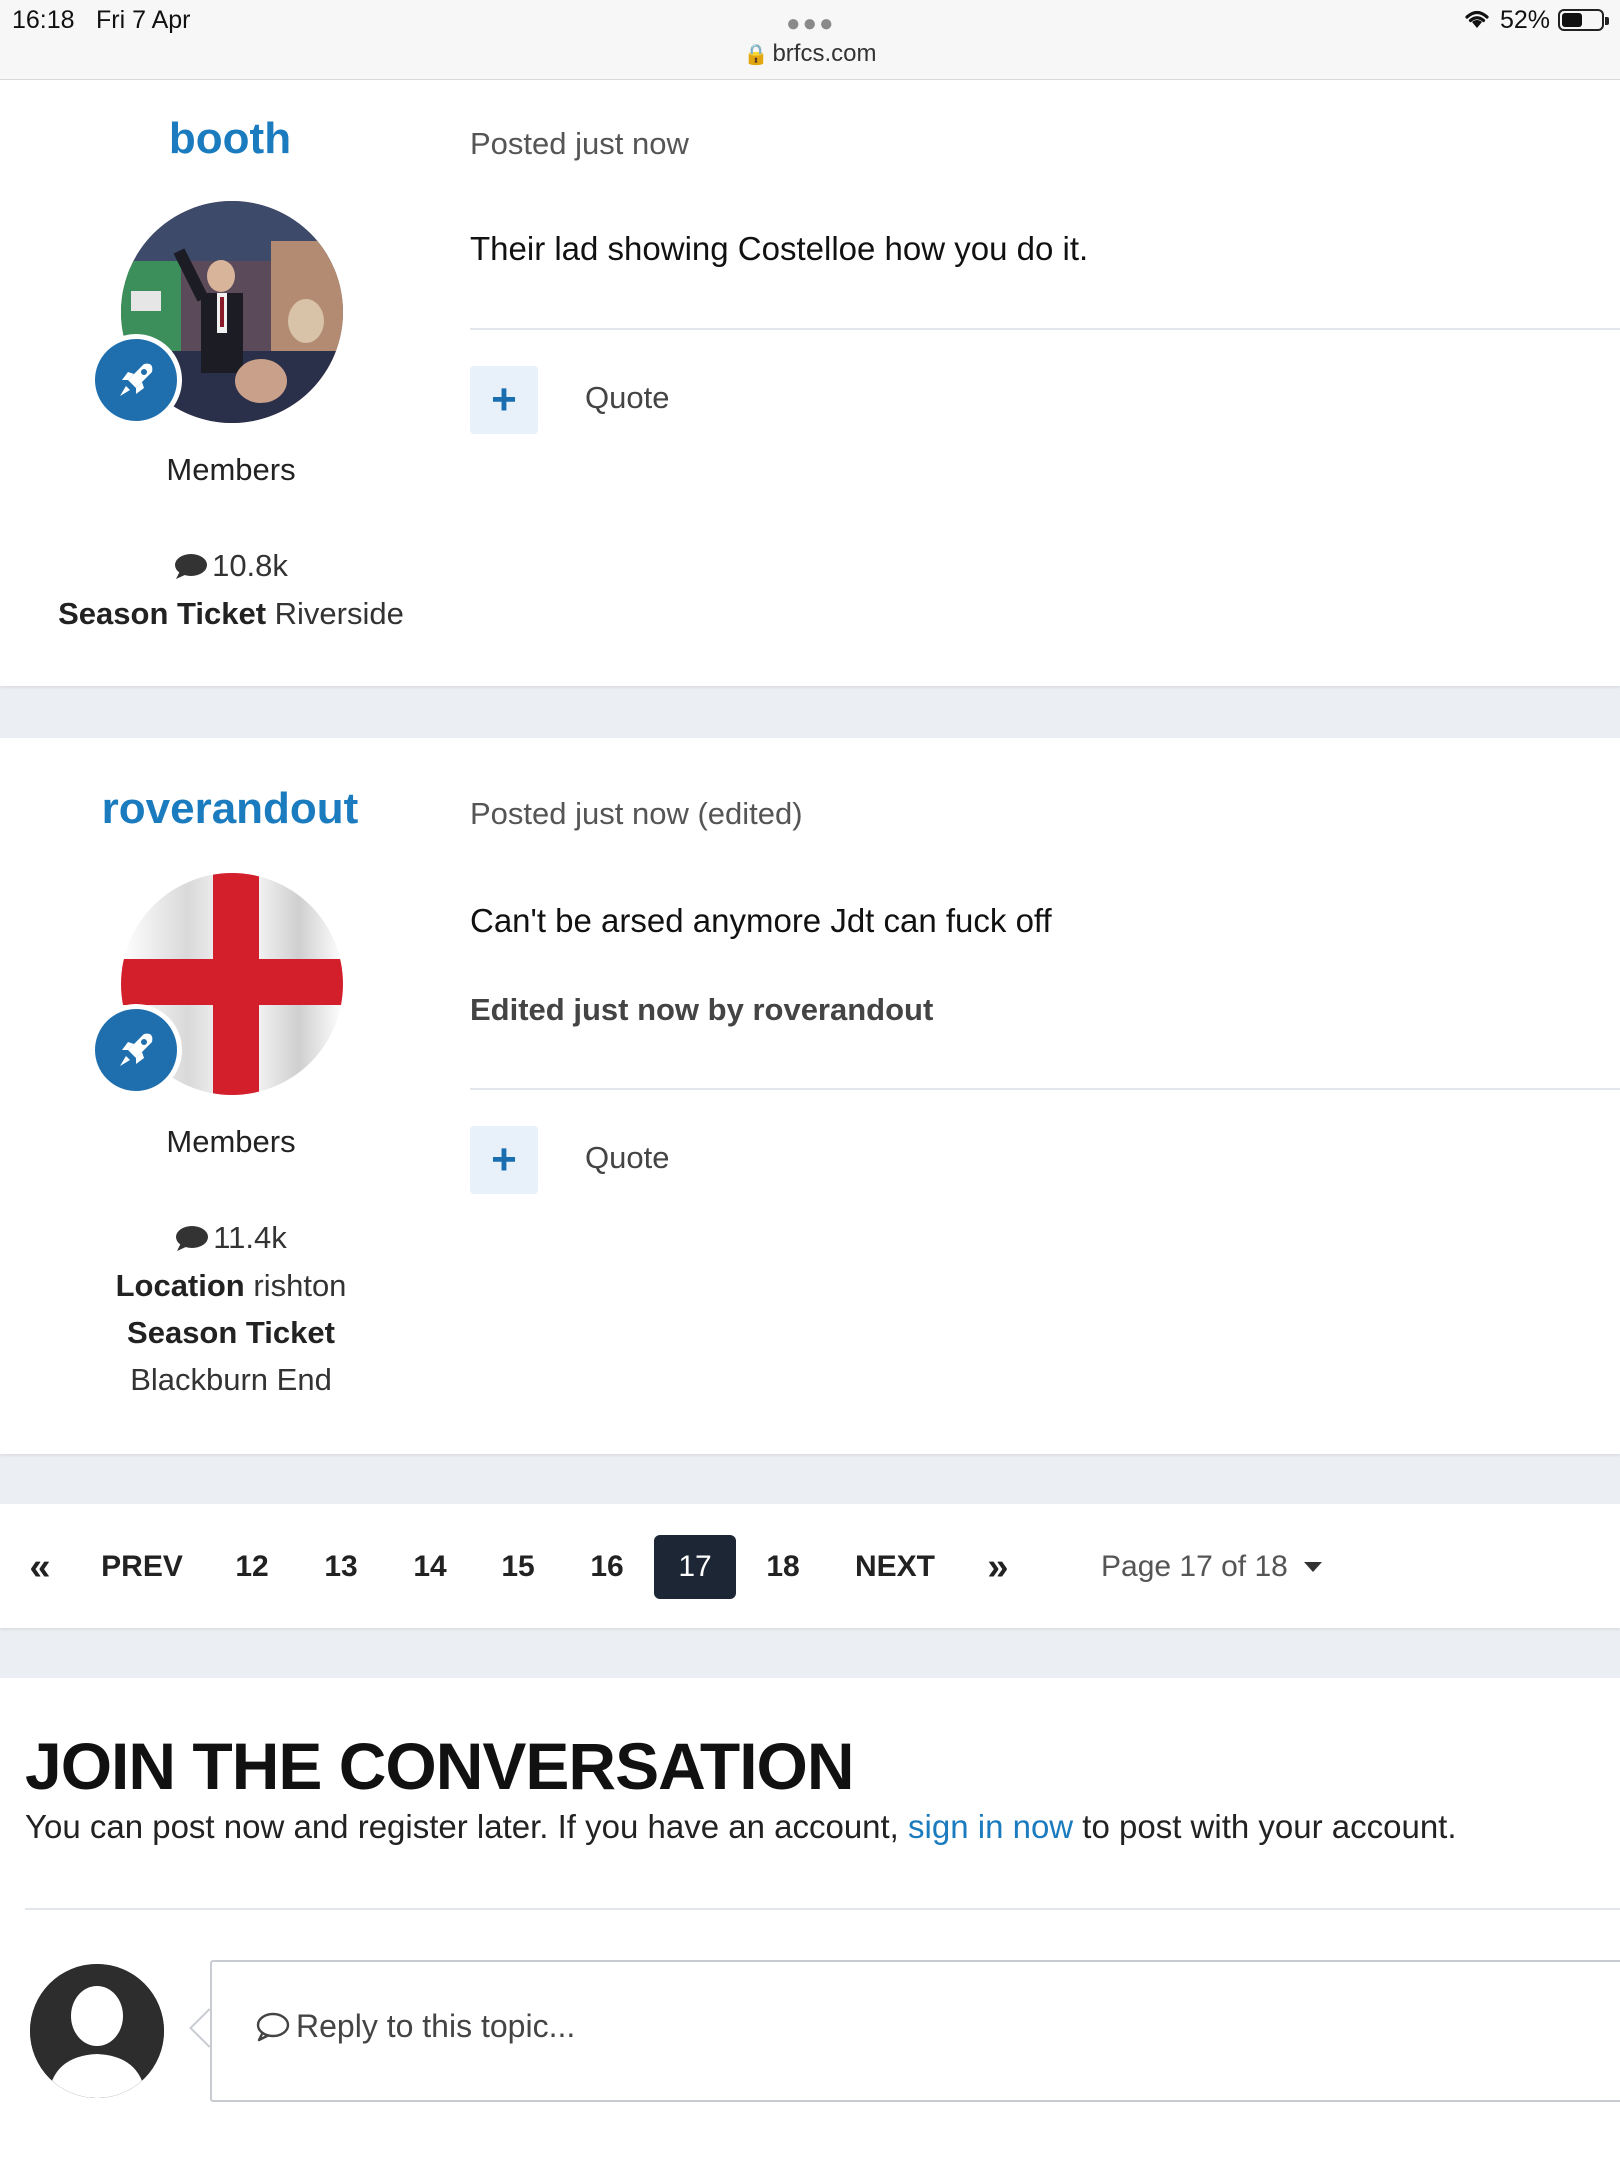  Describe the element at coordinates (695, 1567) in the screenshot. I see `page-link-current: 17` at that location.